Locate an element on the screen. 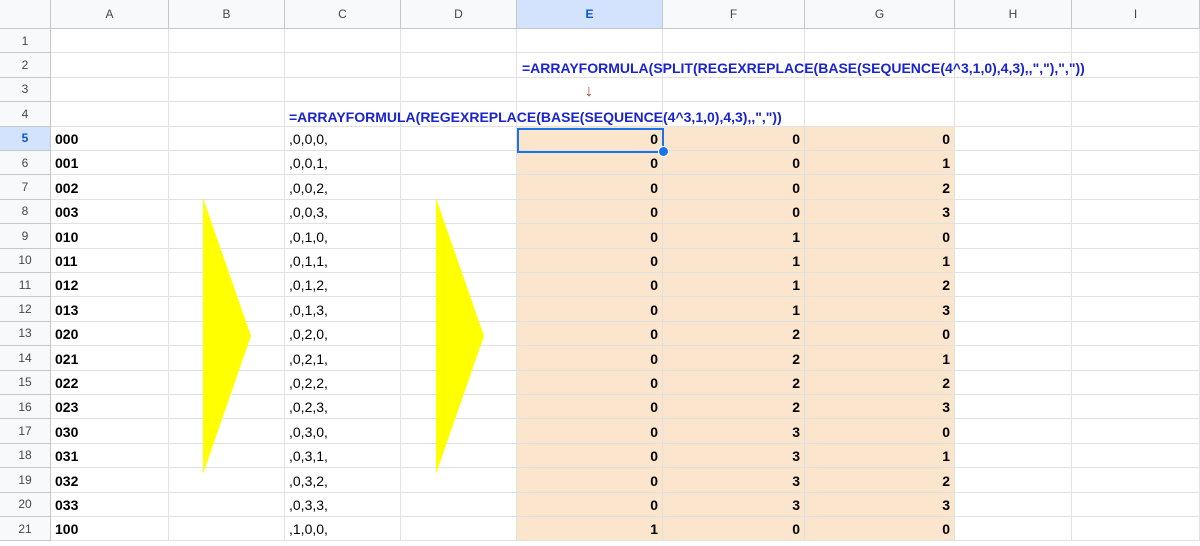 This screenshot has width=1200, height=546. cell-i16 is located at coordinates (1136, 407).